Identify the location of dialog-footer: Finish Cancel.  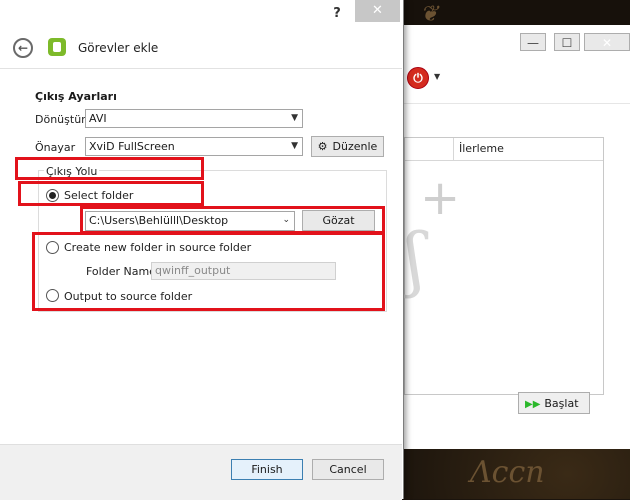
(201, 472).